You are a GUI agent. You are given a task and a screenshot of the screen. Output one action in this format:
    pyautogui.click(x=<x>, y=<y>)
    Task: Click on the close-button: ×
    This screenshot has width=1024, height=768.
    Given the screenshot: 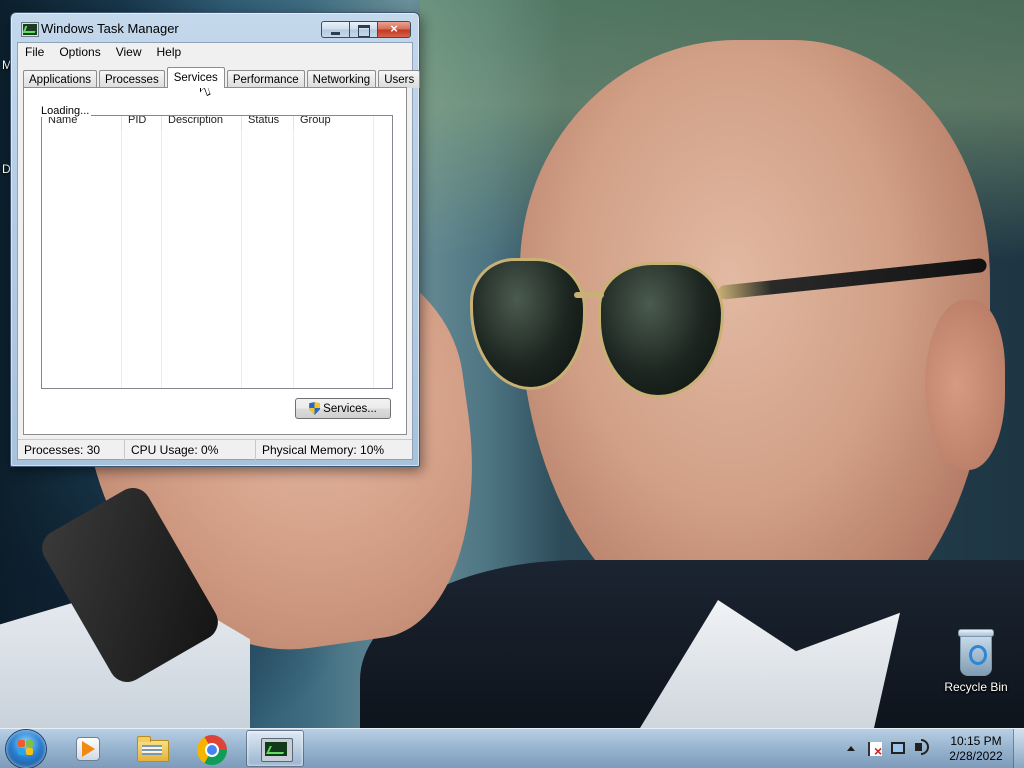 What is the action you would take?
    pyautogui.click(x=394, y=29)
    